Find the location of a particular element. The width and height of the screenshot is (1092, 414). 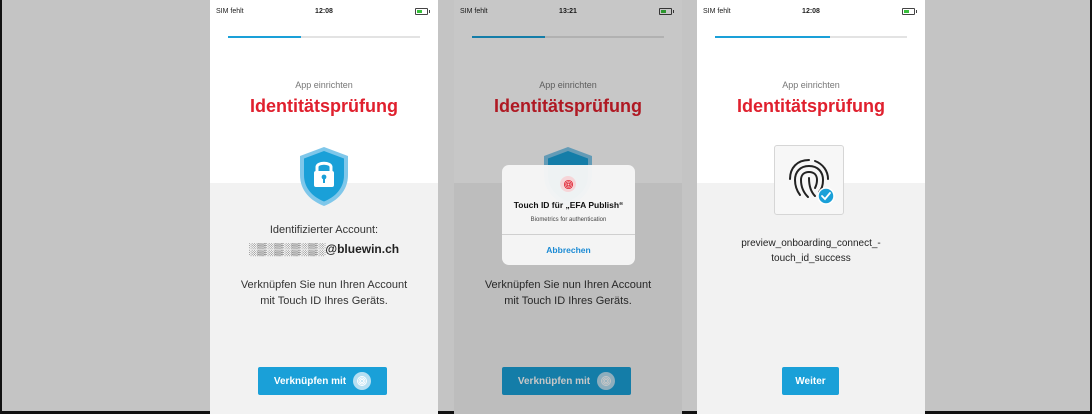

account-email: ░▒░▒░▒░▒░@bluewin.ch is located at coordinates (324, 249).